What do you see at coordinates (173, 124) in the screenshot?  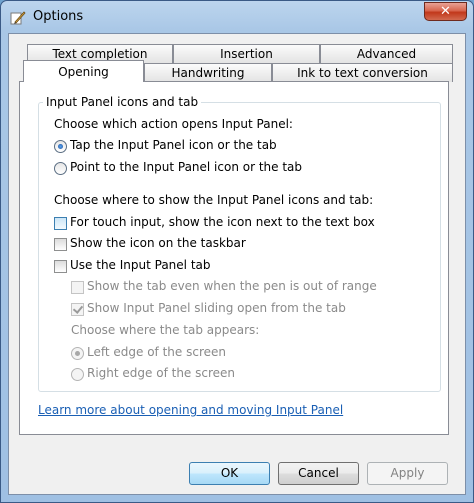 I see `action-prompt: Choose which action opens Input Panel:` at bounding box center [173, 124].